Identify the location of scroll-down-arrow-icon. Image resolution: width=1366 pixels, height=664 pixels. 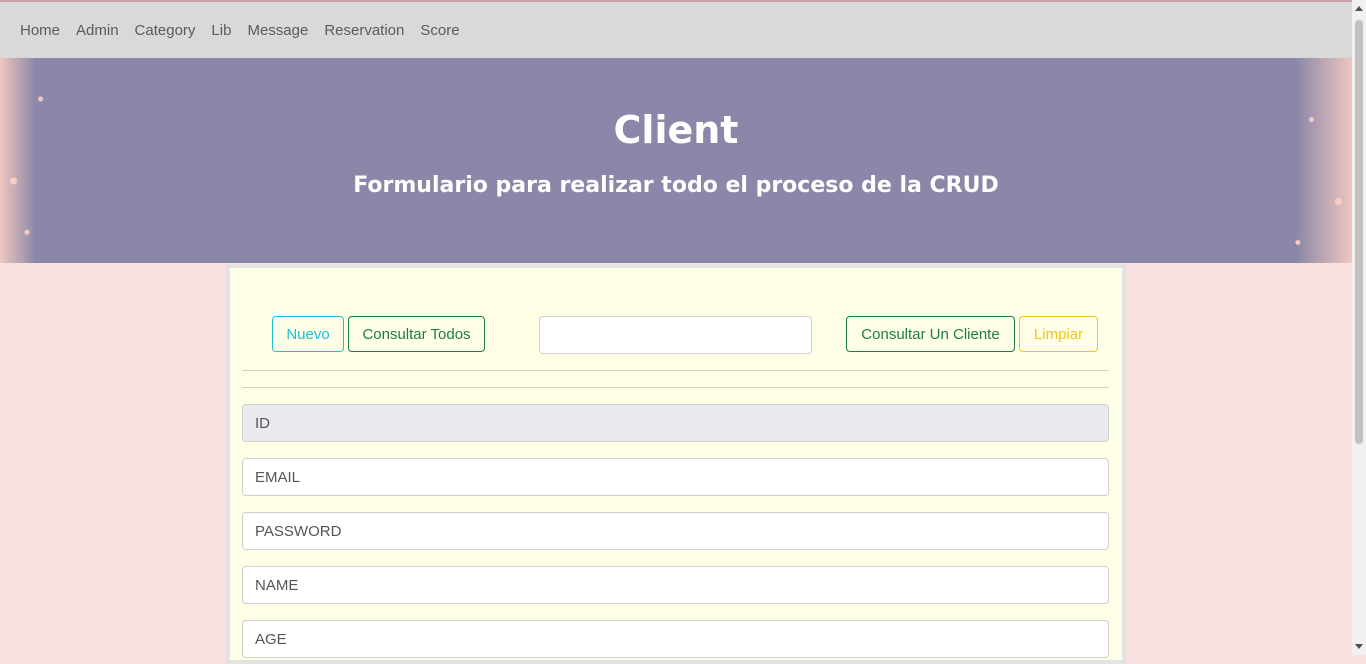
(1359, 646).